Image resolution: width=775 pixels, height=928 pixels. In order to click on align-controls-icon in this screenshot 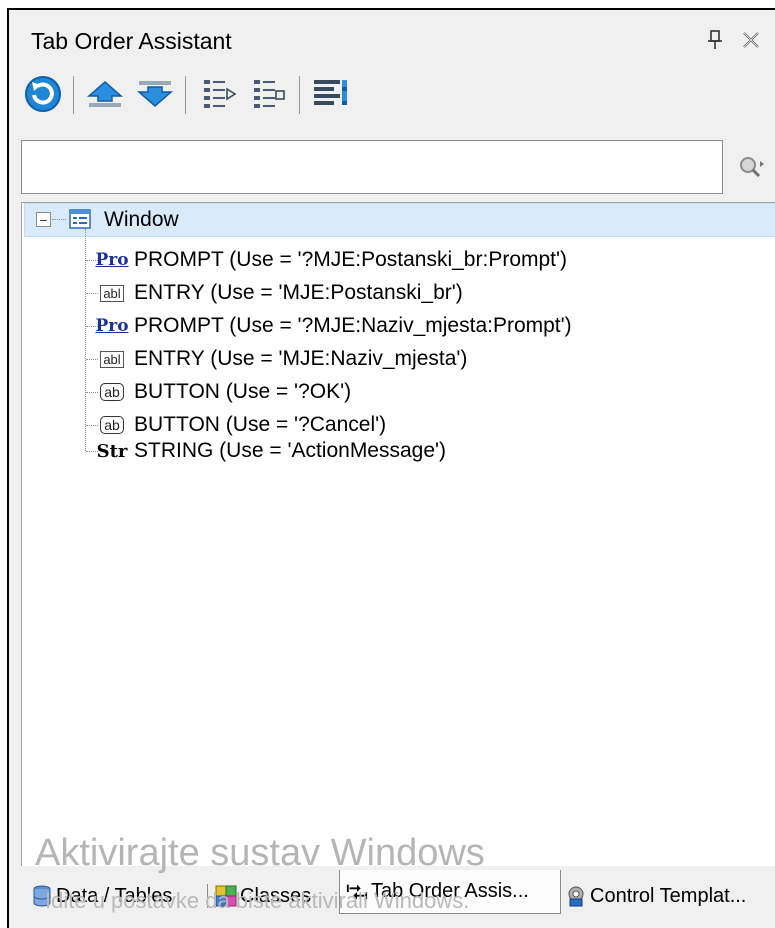, I will do `click(331, 94)`.